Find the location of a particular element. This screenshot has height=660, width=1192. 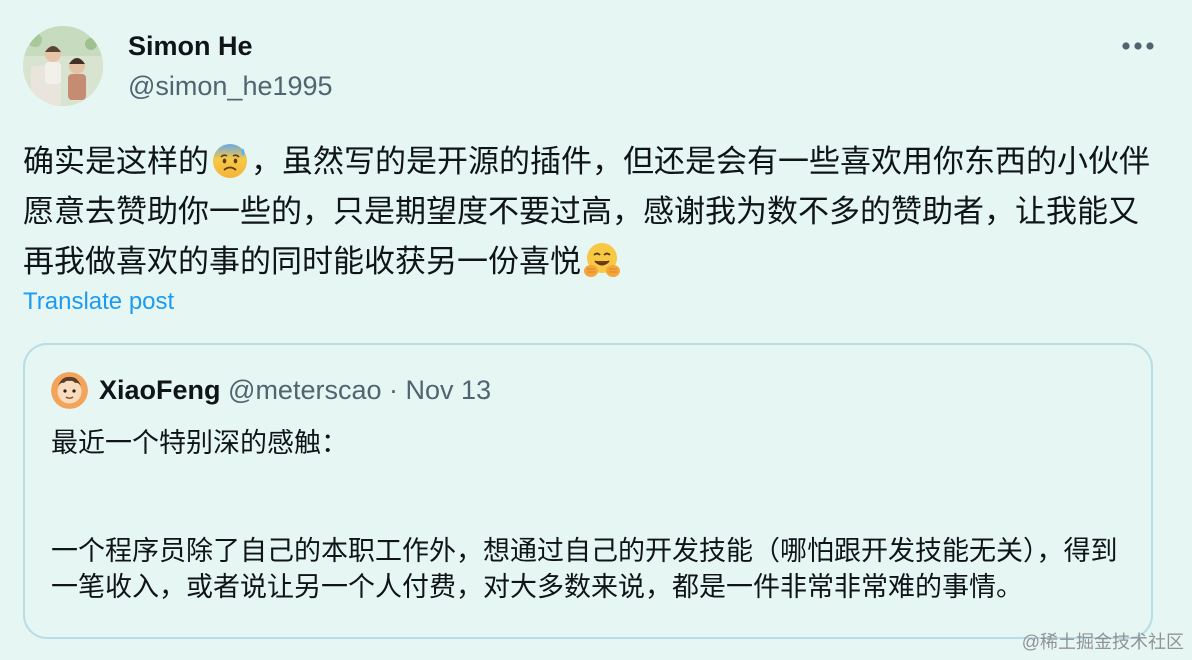

cartoon-avatar-icon is located at coordinates (69, 390).